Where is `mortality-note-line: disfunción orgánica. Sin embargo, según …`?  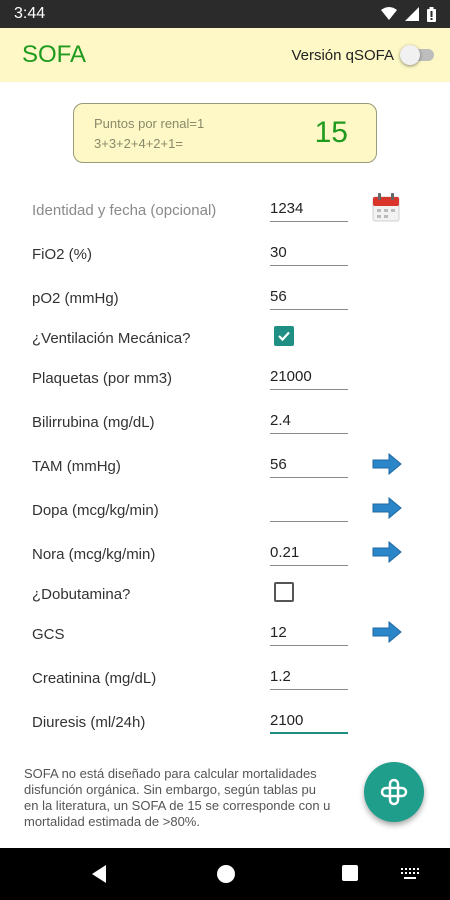
mortality-note-line: disfunción orgánica. Sin embargo, según … is located at coordinates (170, 789).